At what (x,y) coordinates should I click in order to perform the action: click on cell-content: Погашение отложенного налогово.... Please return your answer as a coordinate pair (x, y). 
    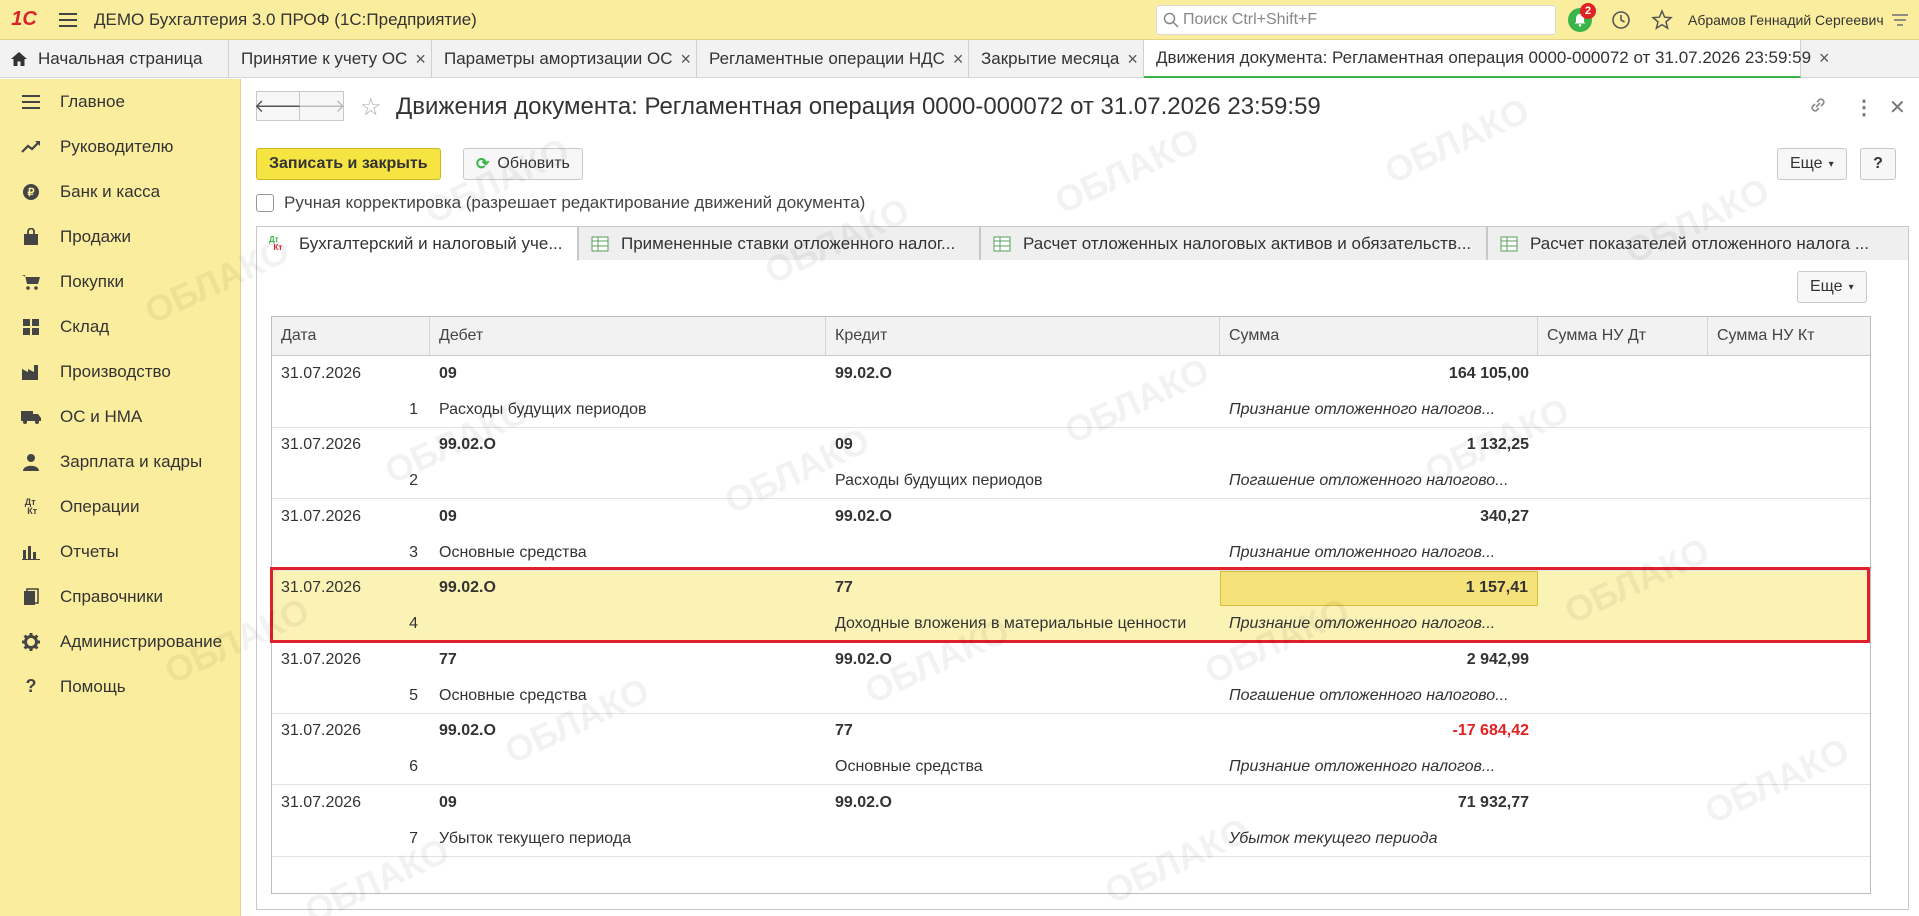
    Looking at the image, I should click on (1369, 695).